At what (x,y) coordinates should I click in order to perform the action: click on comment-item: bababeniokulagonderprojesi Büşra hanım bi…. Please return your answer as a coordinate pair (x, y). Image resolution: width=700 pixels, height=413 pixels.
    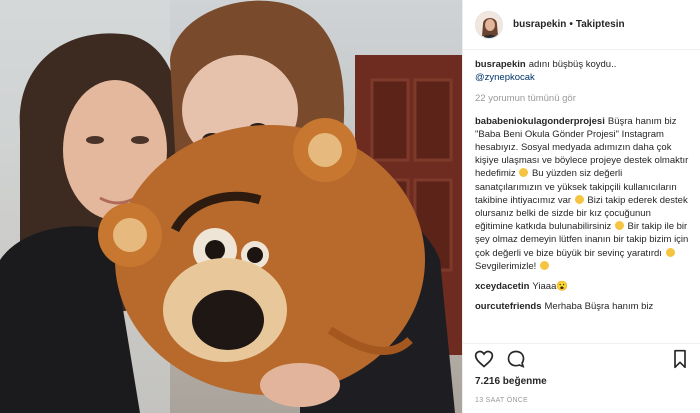
    Looking at the image, I should click on (583, 194).